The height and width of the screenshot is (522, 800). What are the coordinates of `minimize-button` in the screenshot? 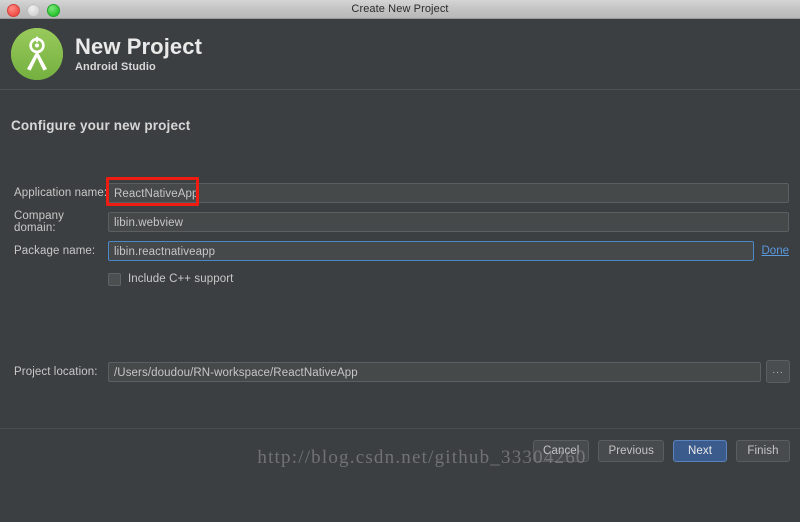 It's located at (33, 10).